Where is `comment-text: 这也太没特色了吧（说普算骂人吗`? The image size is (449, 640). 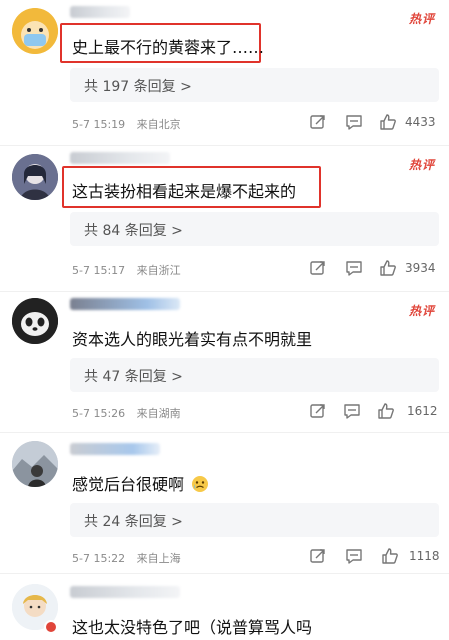
comment-text: 这也太没特色了吧（说普算骂人吗 is located at coordinates (192, 627).